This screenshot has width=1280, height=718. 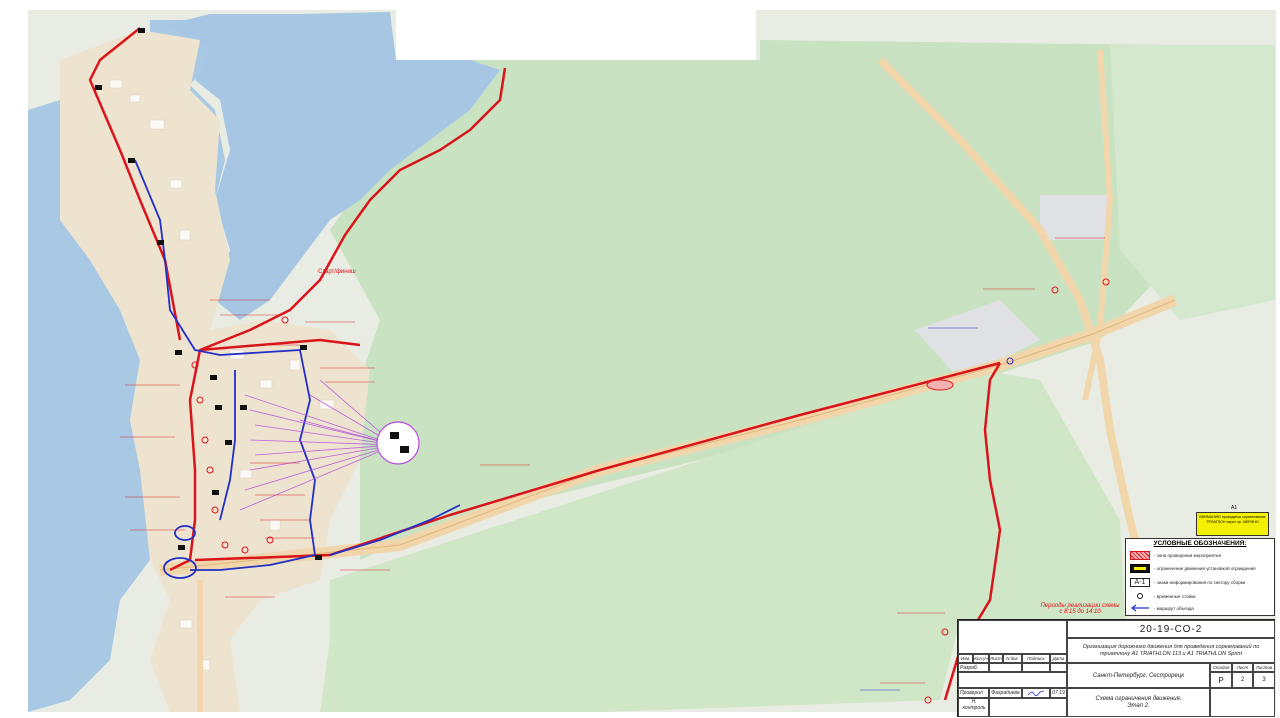 What do you see at coordinates (1242, 680) in the screenshot?
I see `sheet-value: 2` at bounding box center [1242, 680].